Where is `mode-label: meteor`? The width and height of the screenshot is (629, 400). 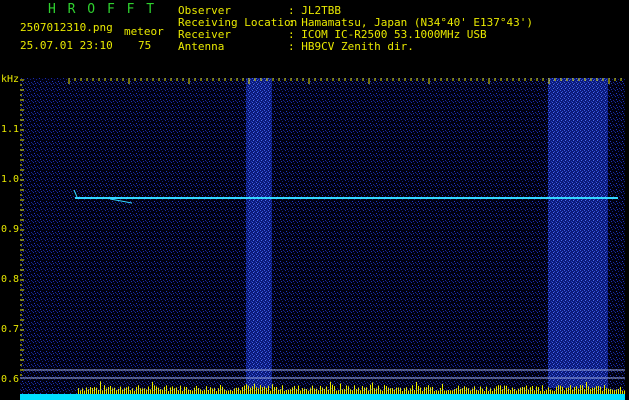
mode-label: meteor is located at coordinates (144, 31).